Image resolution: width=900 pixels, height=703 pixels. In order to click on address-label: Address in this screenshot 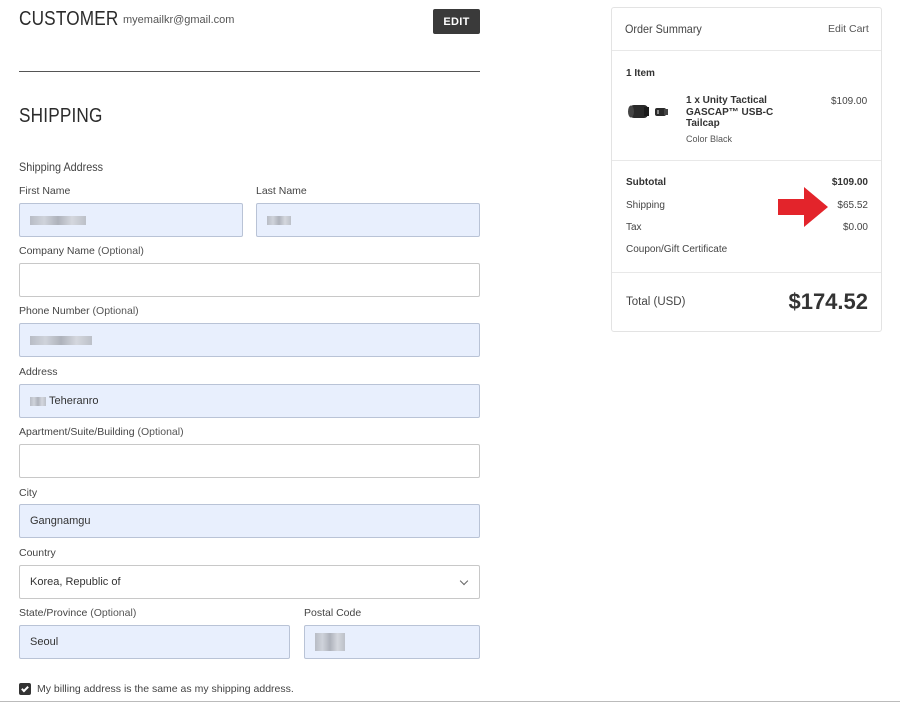, I will do `click(38, 372)`.